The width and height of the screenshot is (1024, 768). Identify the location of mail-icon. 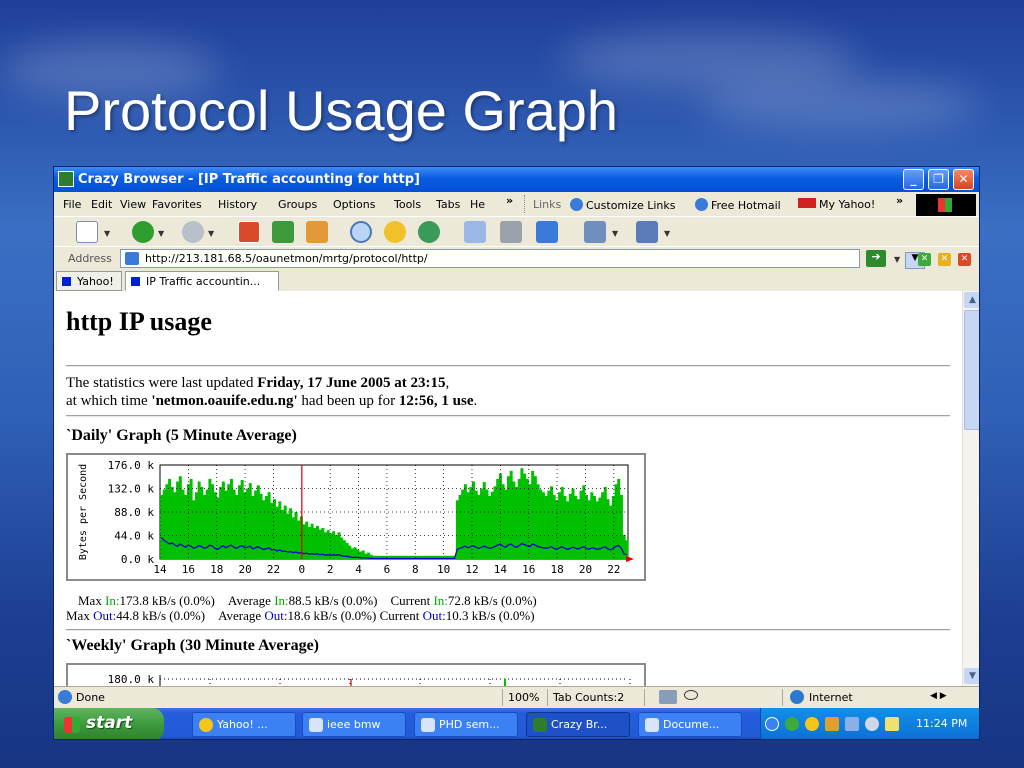
(475, 232).